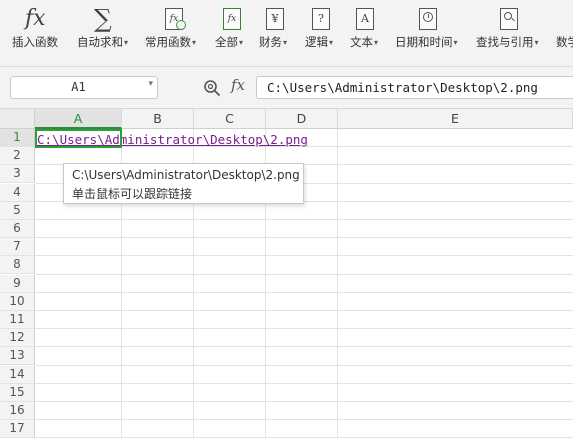  I want to click on zoom-magnifier-icon, so click(212, 88).